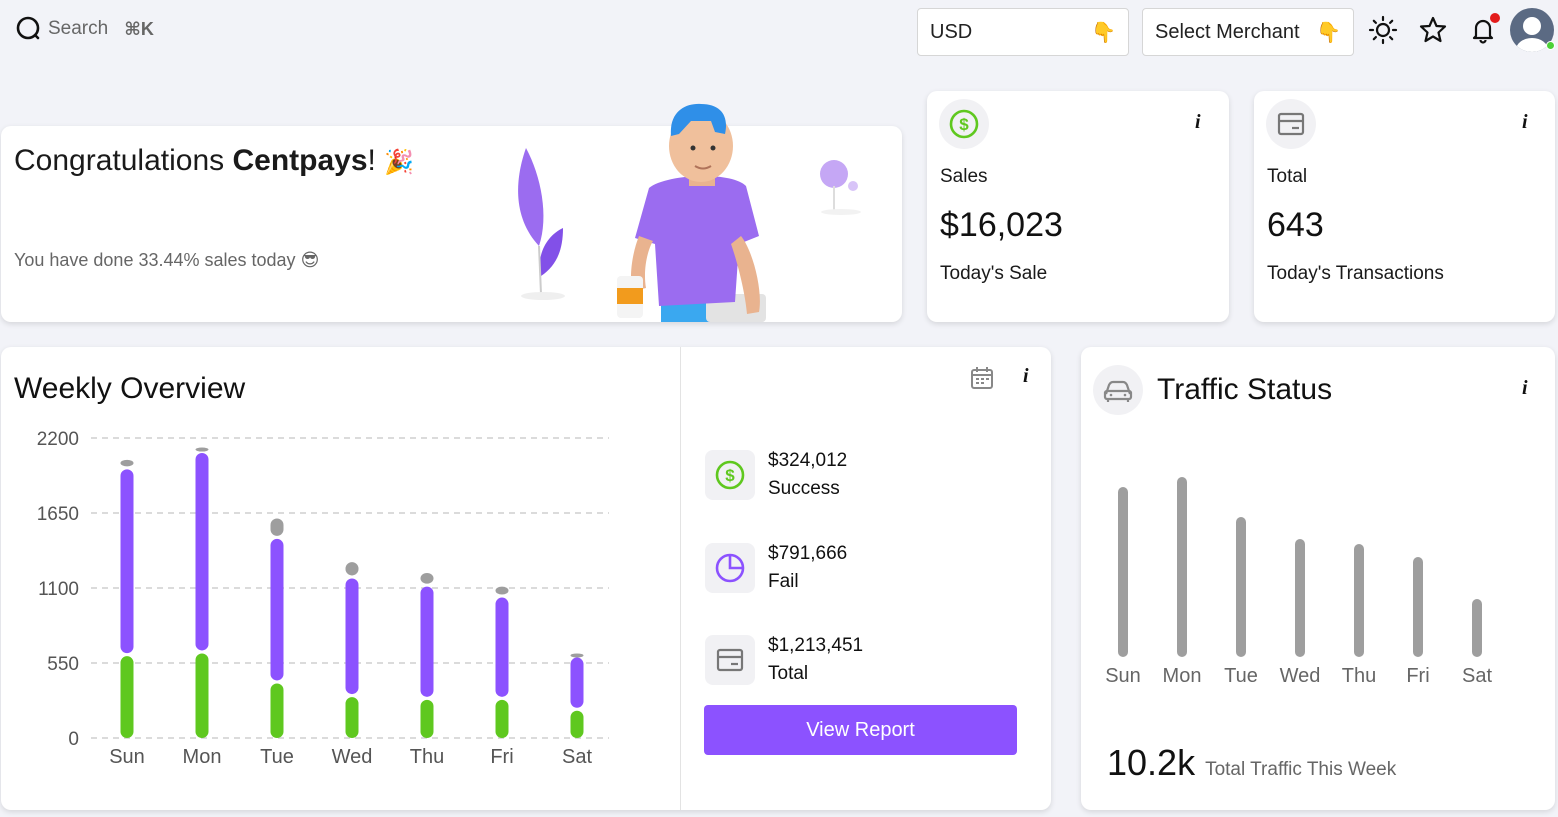  I want to click on person-illustration, so click(691, 212).